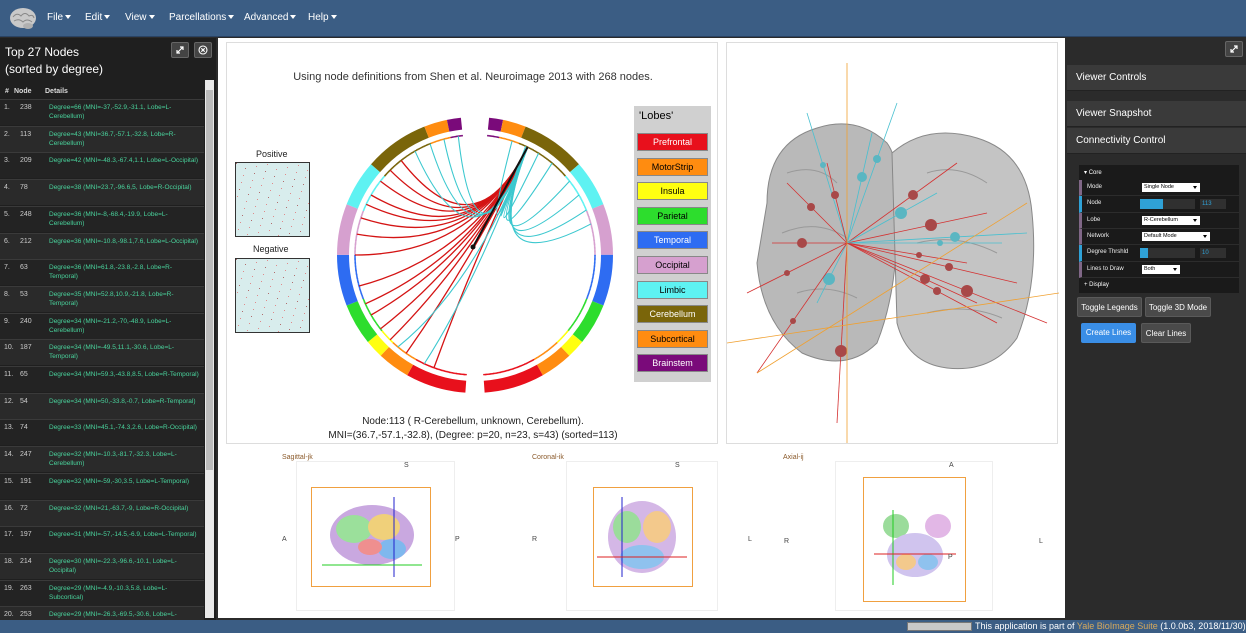  I want to click on menu-help: Help, so click(322, 17).